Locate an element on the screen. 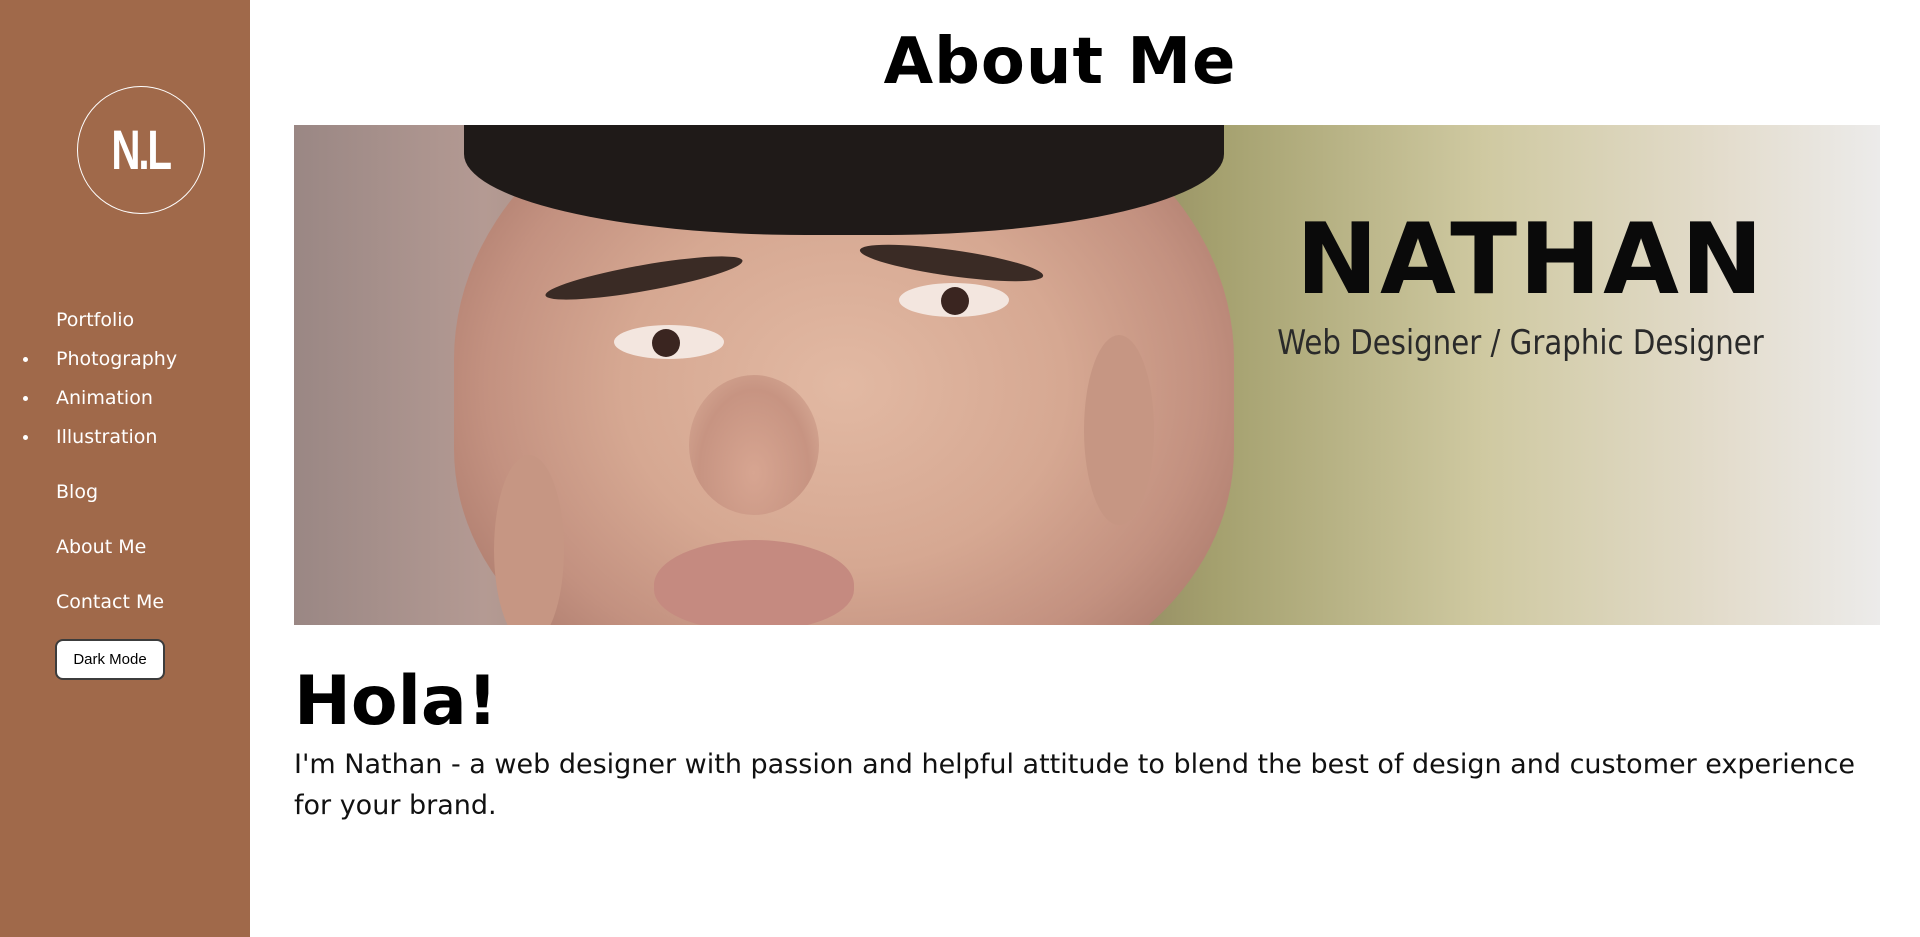  portrait-nose is located at coordinates (754, 445).